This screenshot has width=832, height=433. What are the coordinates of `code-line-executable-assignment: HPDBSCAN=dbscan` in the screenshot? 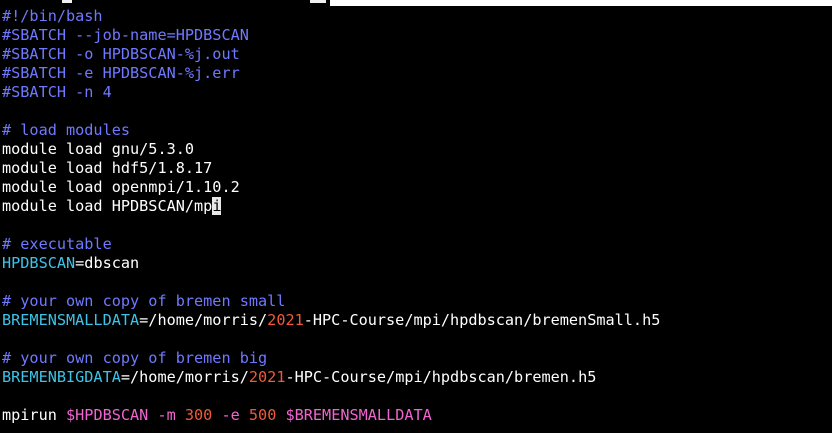 It's located at (416, 263).